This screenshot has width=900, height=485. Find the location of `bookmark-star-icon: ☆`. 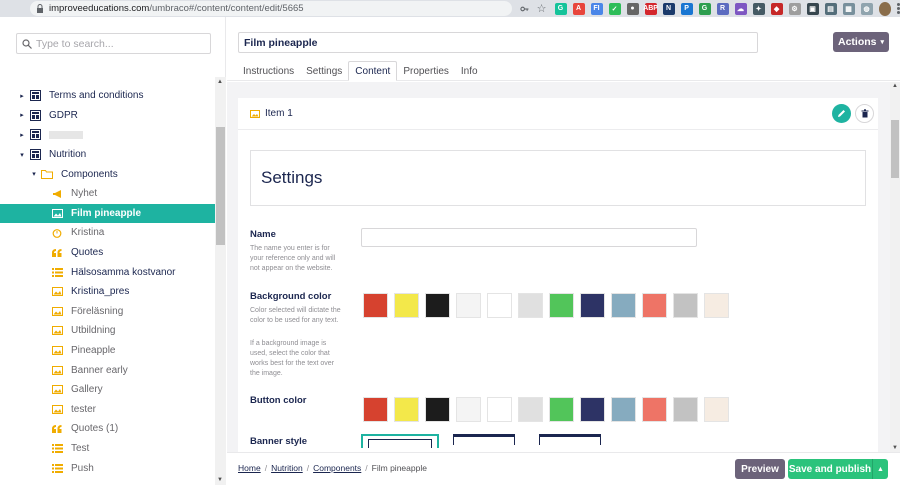

bookmark-star-icon: ☆ is located at coordinates (542, 8).